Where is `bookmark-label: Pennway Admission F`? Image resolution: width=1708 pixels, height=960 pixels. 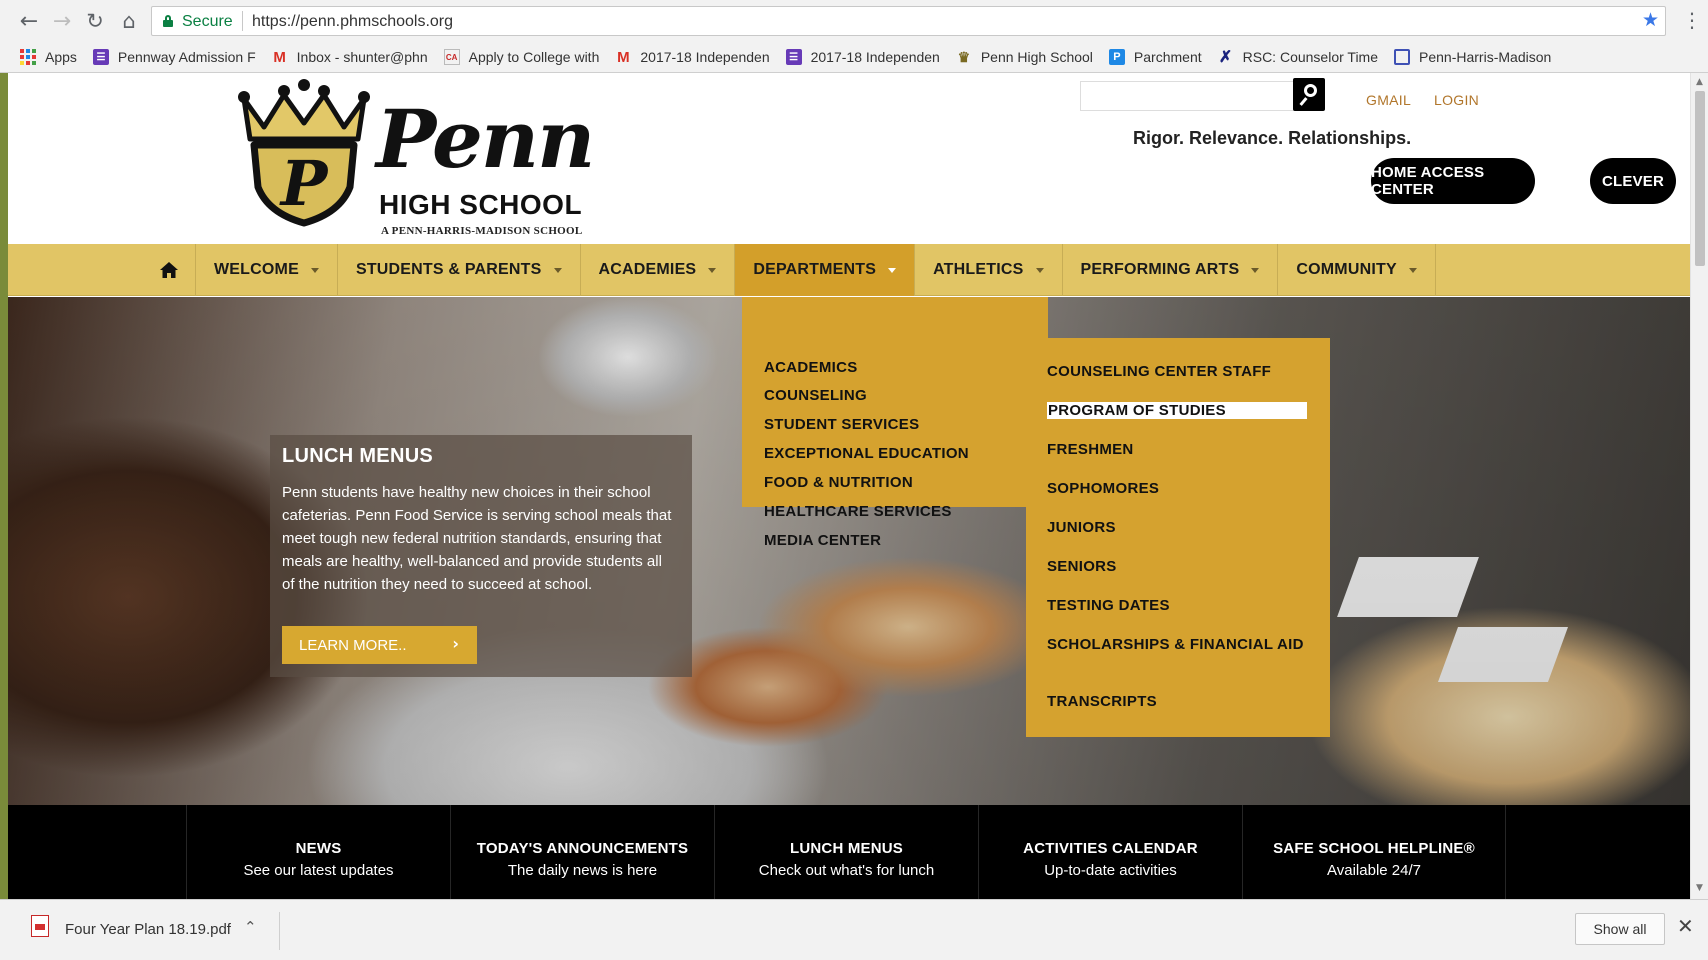 bookmark-label: Pennway Admission F is located at coordinates (186, 57).